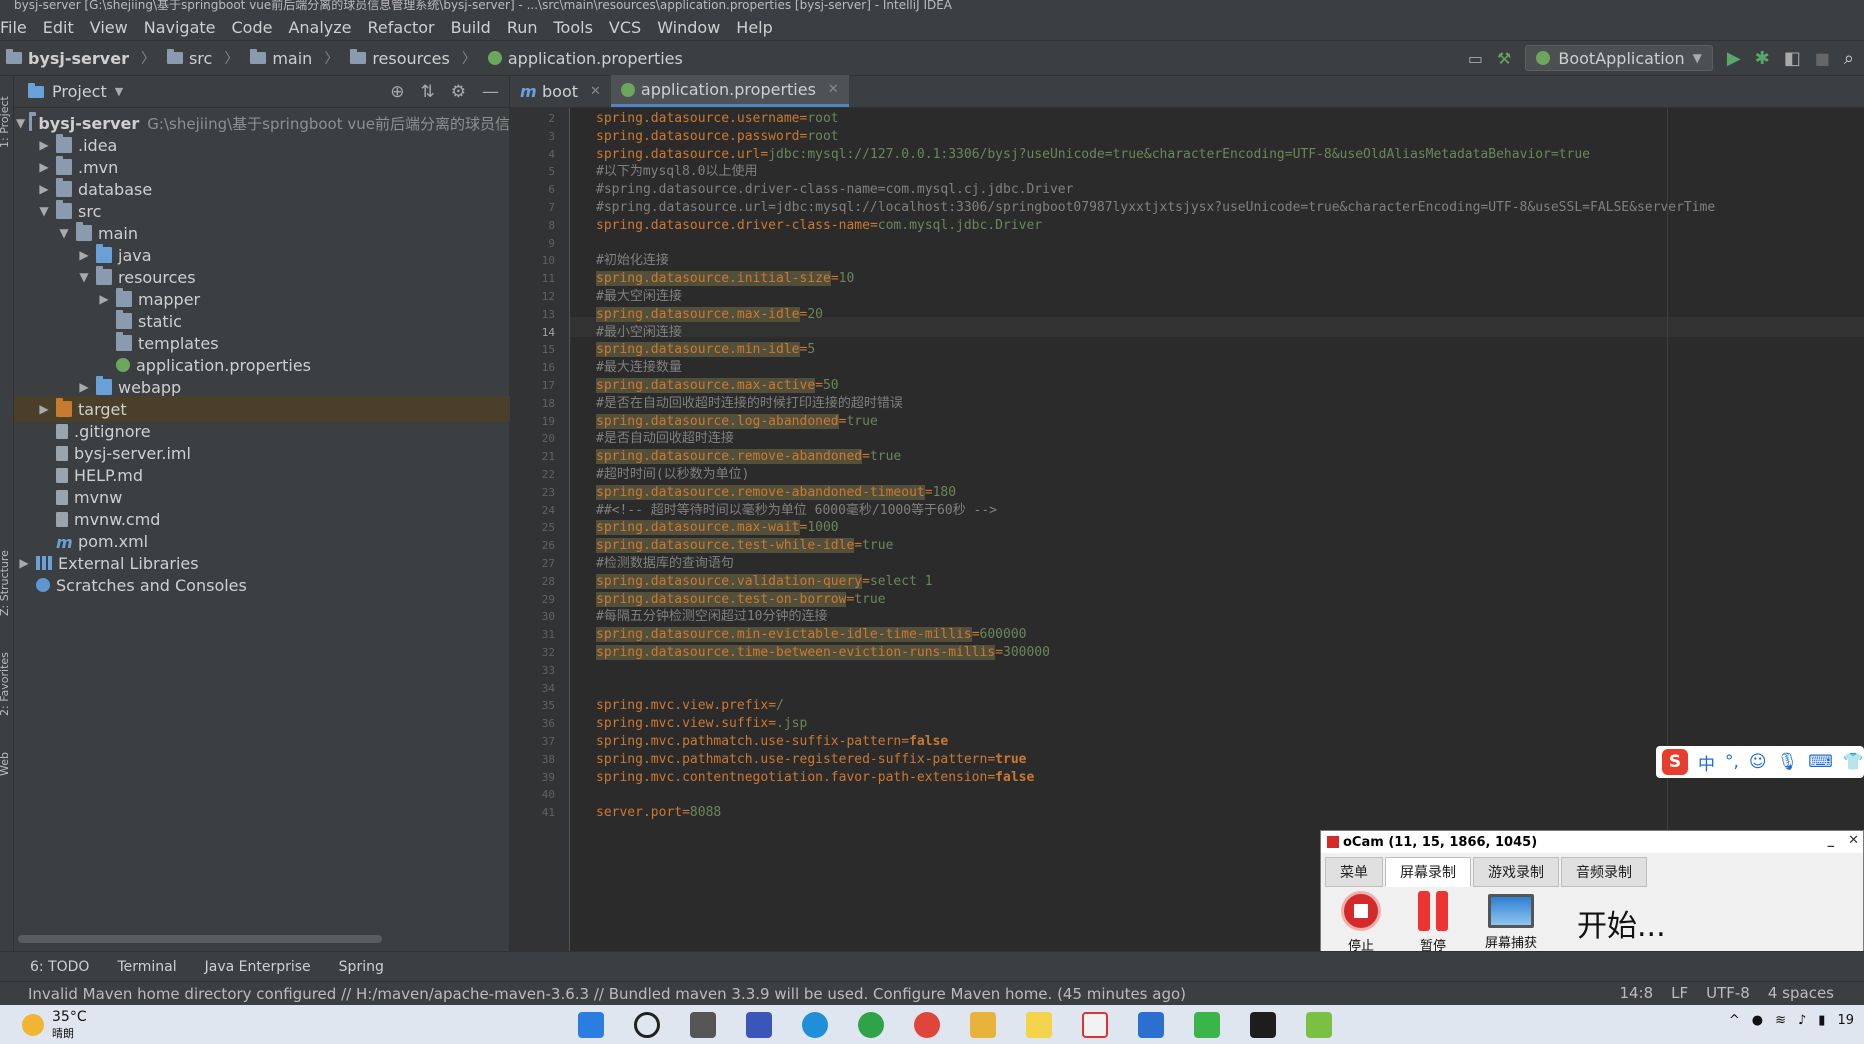  I want to click on build-hammer-icon: ⚒, so click(1504, 58).